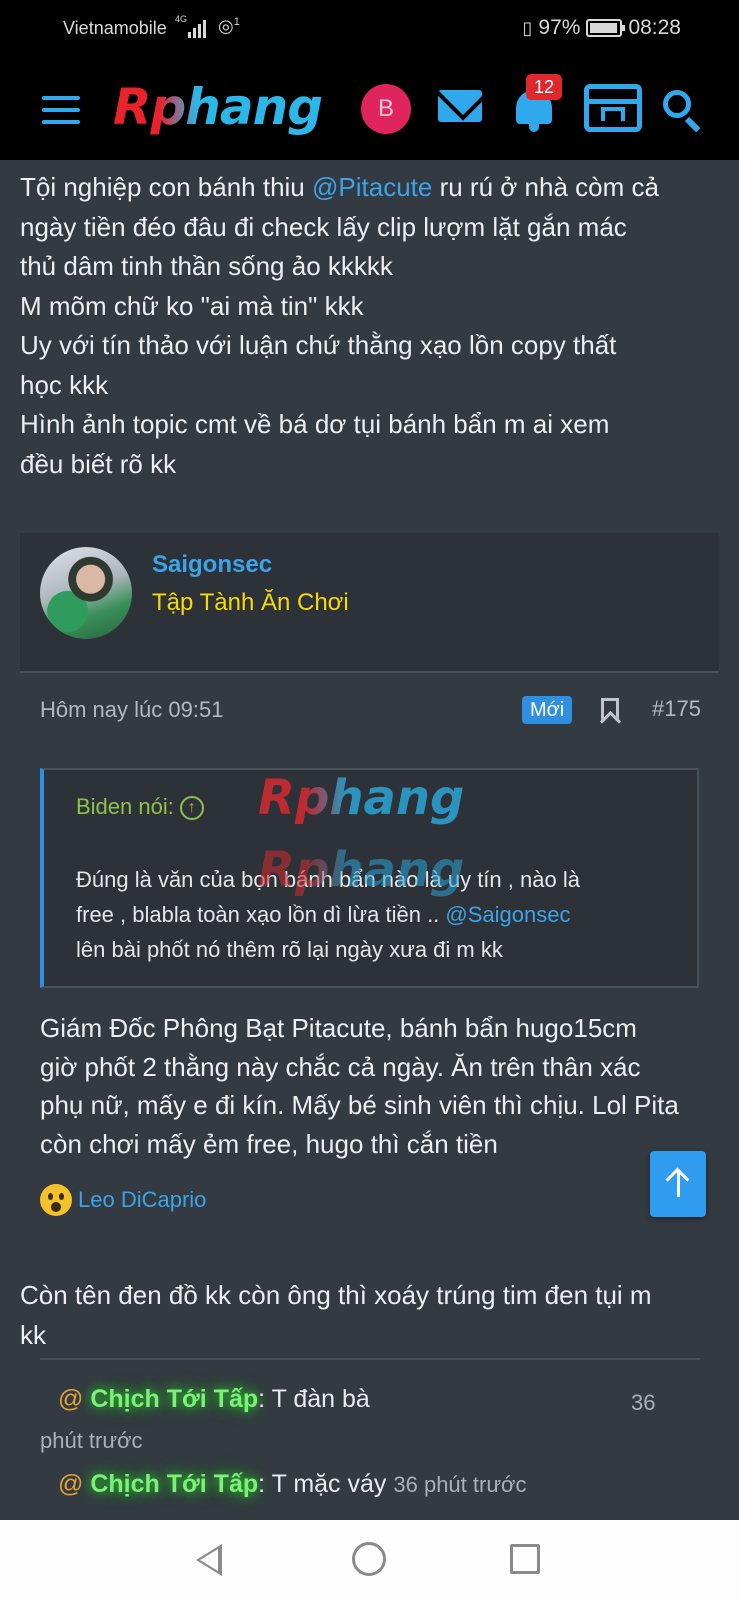 Image resolution: width=739 pixels, height=1600 pixels. Describe the element at coordinates (606, 28) in the screenshot. I see `battery-icon` at that location.